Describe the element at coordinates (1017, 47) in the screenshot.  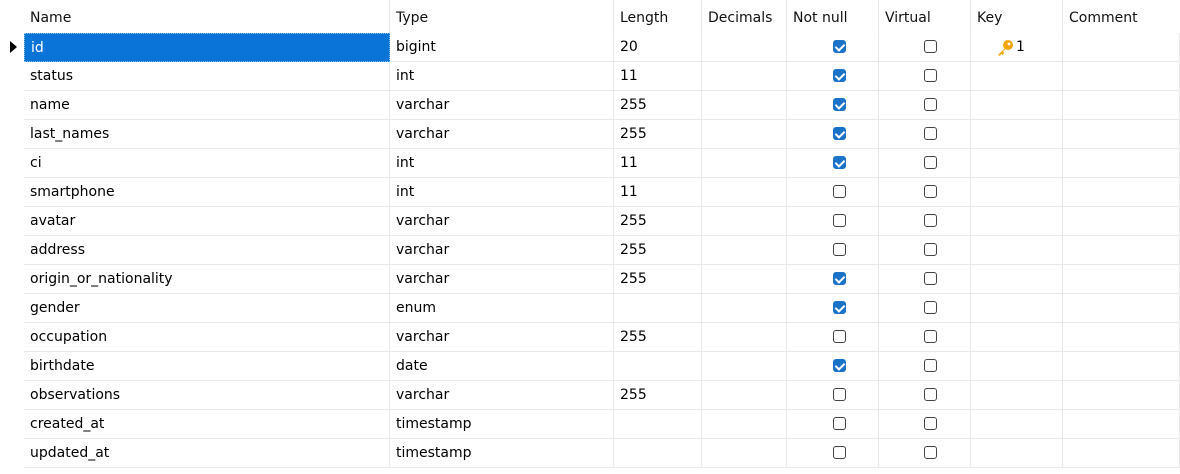
I see `cell-key: 1` at that location.